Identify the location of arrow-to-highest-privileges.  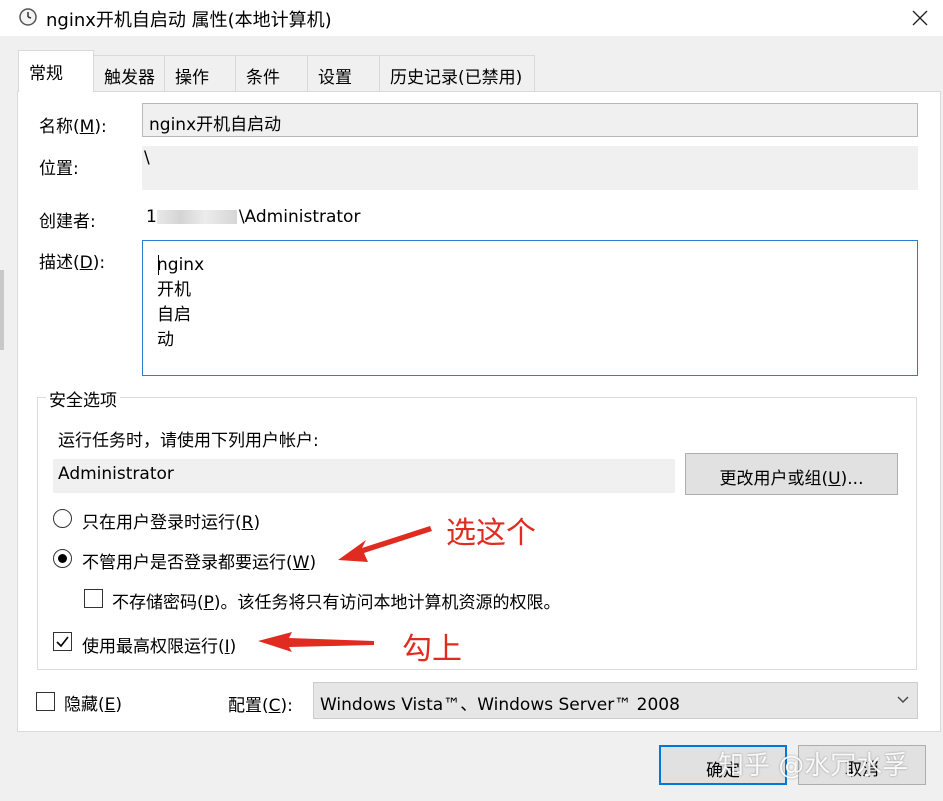
(316, 642).